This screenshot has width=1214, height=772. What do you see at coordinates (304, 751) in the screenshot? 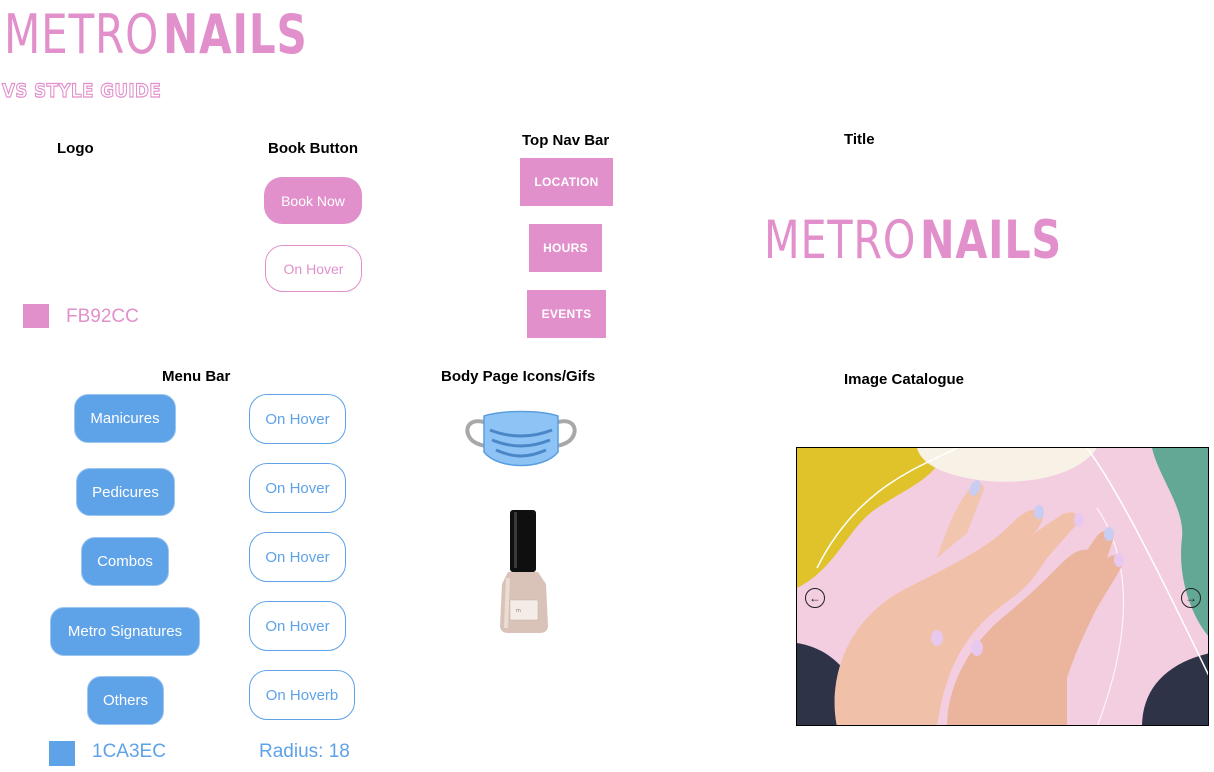
I see `radius-label: Radius: 18` at bounding box center [304, 751].